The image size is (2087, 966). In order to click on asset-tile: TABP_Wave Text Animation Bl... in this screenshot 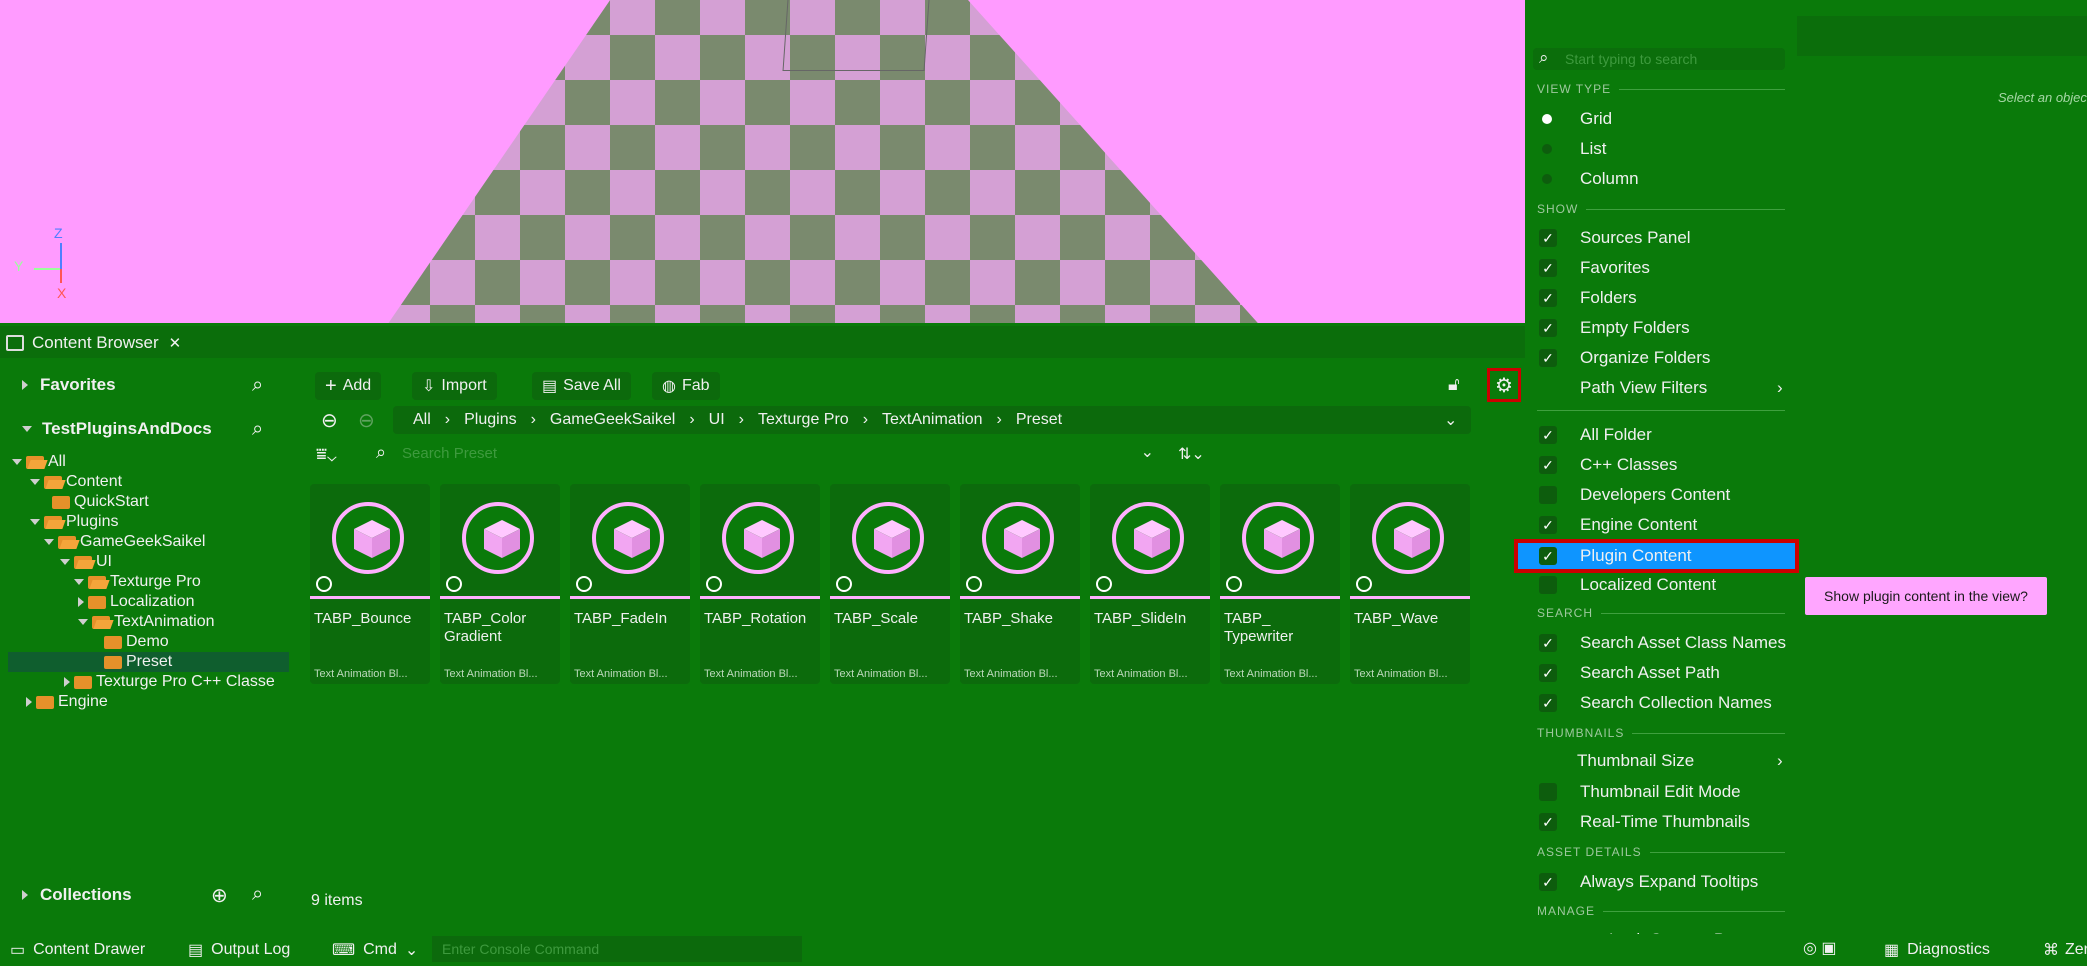, I will do `click(1410, 584)`.